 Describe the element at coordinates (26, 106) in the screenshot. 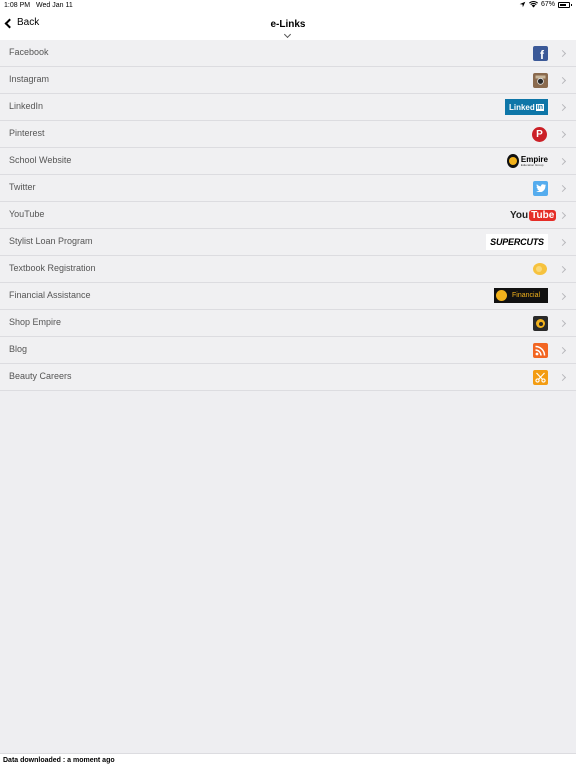

I see `list-item-label: LinkedIn` at that location.